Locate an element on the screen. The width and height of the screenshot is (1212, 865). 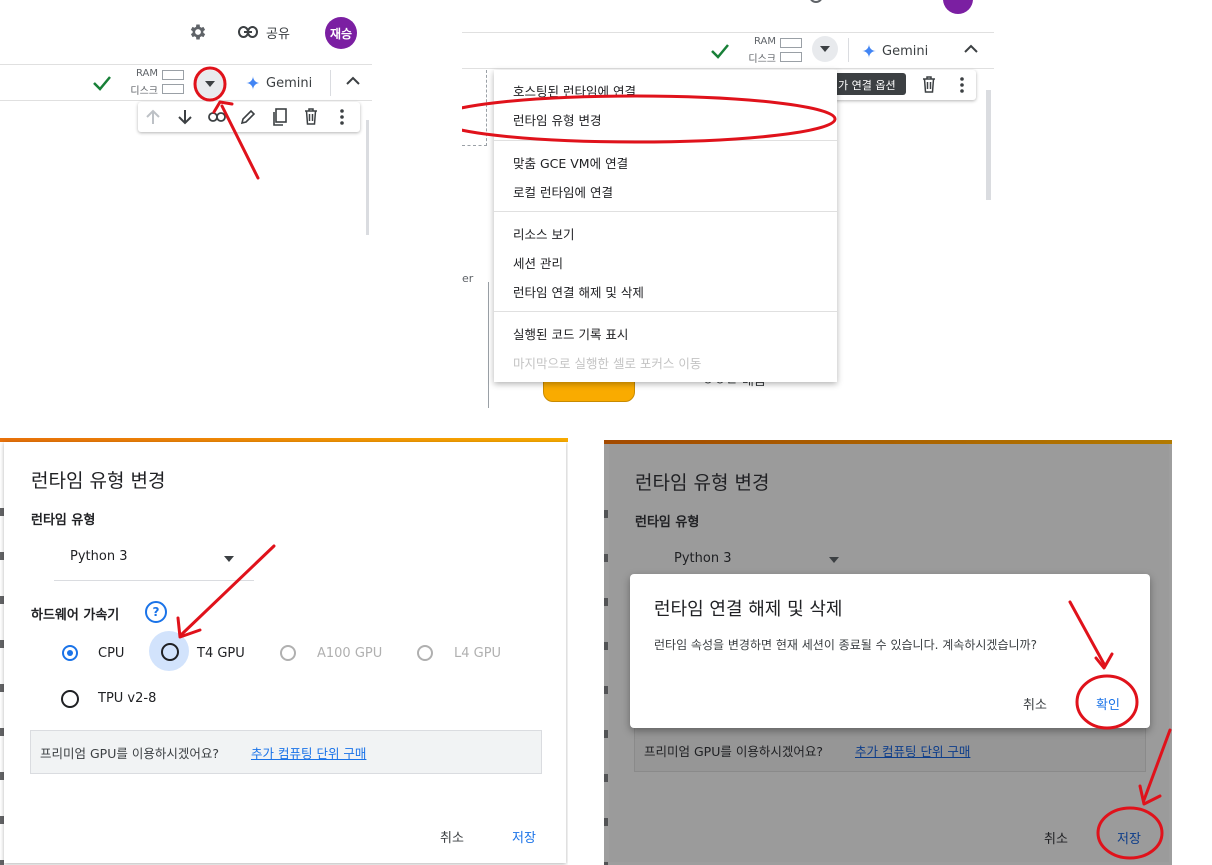
panel-toolbar-crop: 공유 재승 RAM 디스크 Gemini is located at coordinates (186, 135).